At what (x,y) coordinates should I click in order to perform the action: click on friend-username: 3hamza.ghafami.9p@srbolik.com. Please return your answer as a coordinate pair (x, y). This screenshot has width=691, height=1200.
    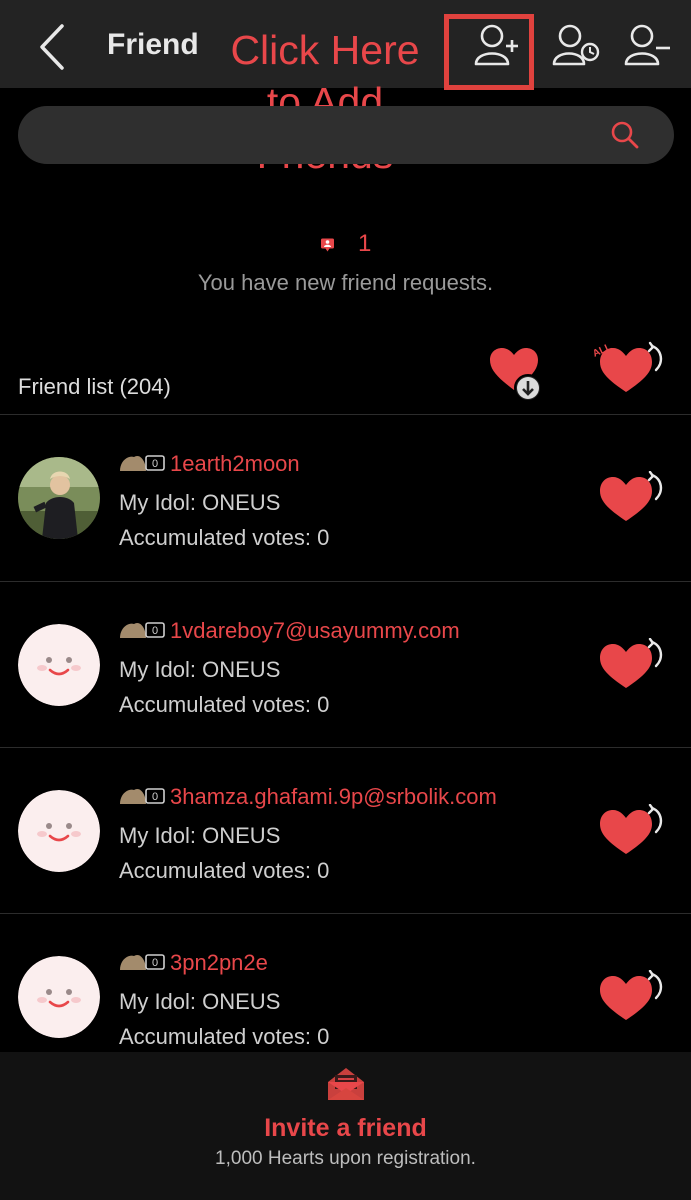
    Looking at the image, I should click on (333, 797).